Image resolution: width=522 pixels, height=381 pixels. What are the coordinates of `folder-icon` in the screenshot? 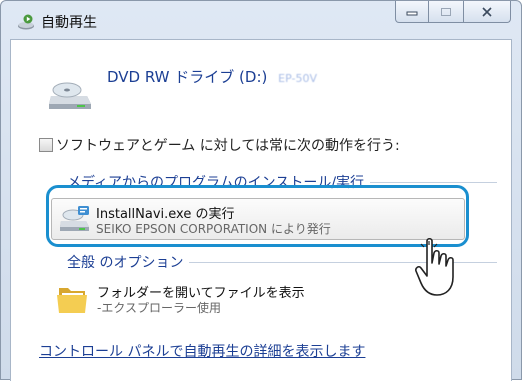 It's located at (72, 300).